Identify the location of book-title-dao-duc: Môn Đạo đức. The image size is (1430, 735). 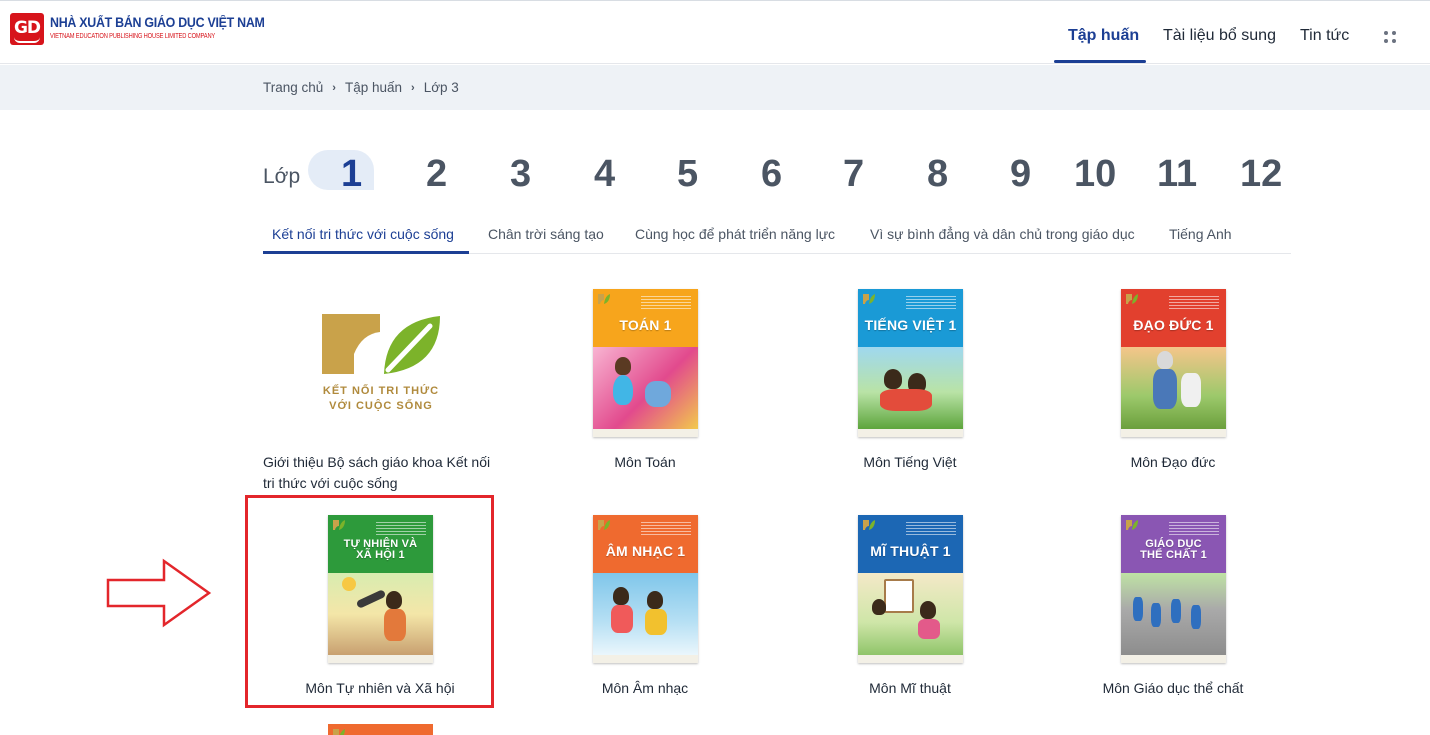
(1173, 462).